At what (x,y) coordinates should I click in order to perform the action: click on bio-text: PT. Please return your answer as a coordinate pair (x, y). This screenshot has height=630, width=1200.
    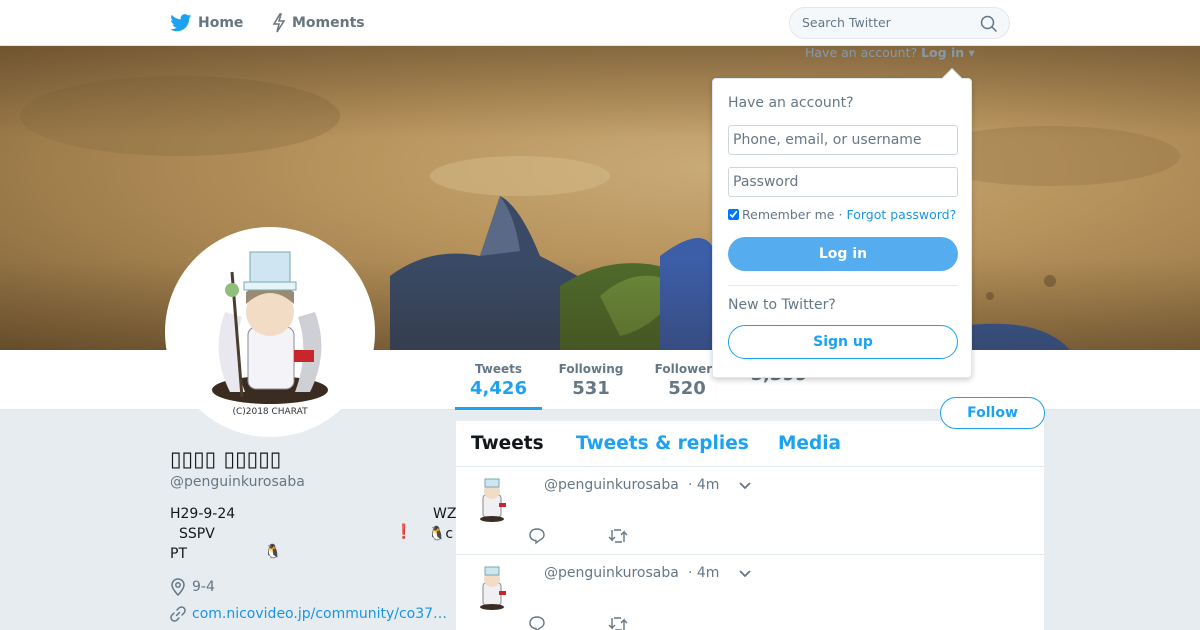
    Looking at the image, I should click on (178, 554).